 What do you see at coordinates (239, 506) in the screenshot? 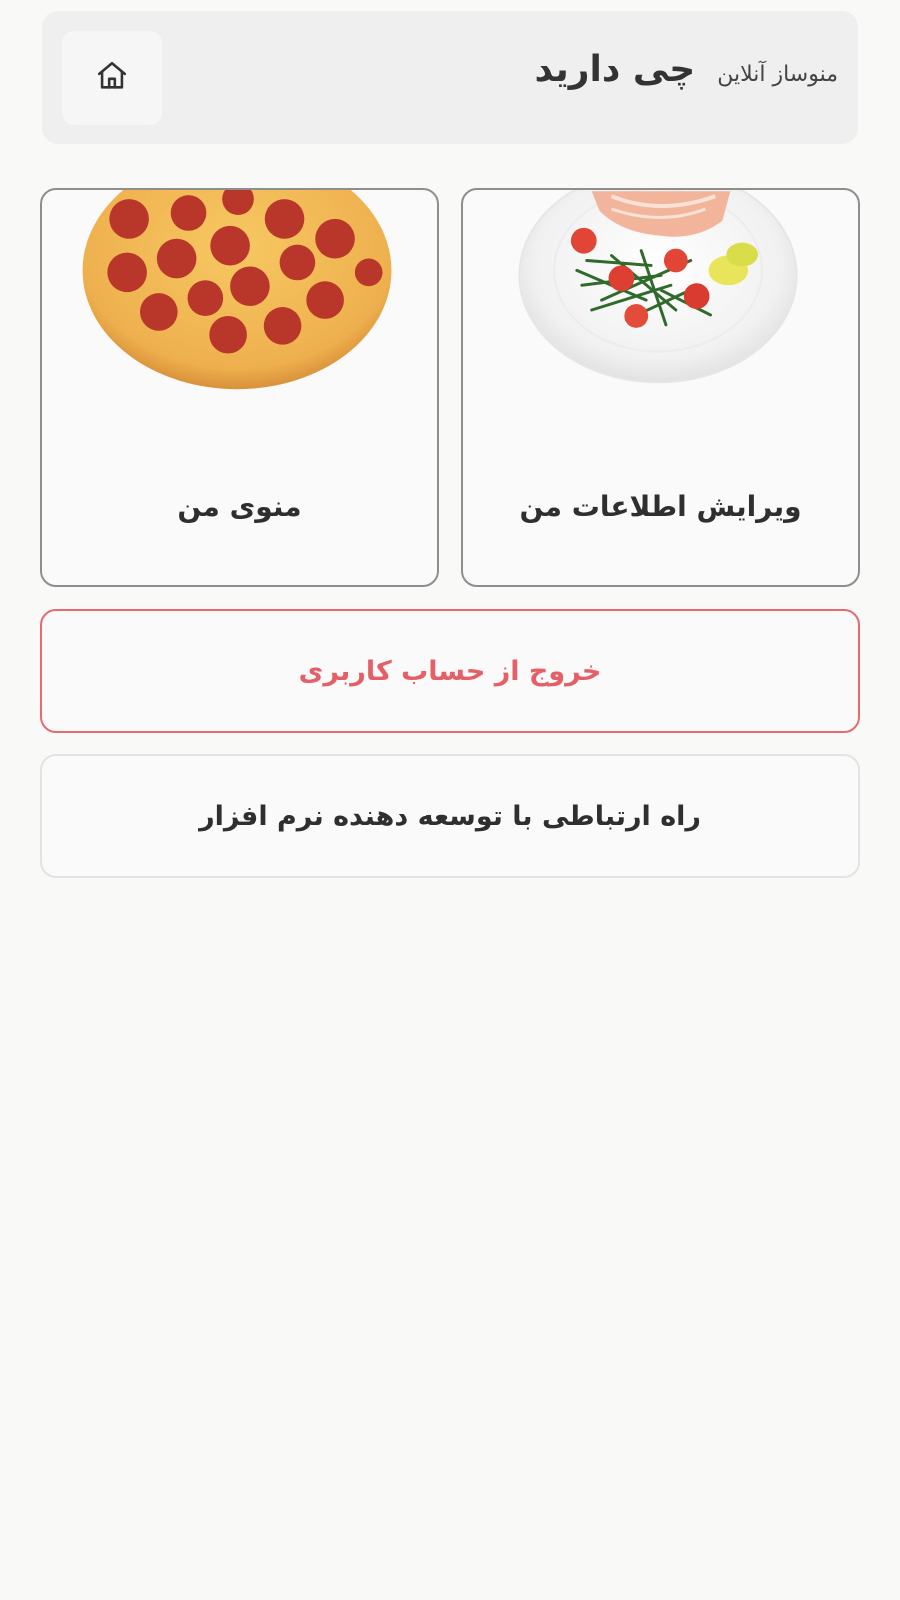
I see `my-menu-label: منوی من` at bounding box center [239, 506].